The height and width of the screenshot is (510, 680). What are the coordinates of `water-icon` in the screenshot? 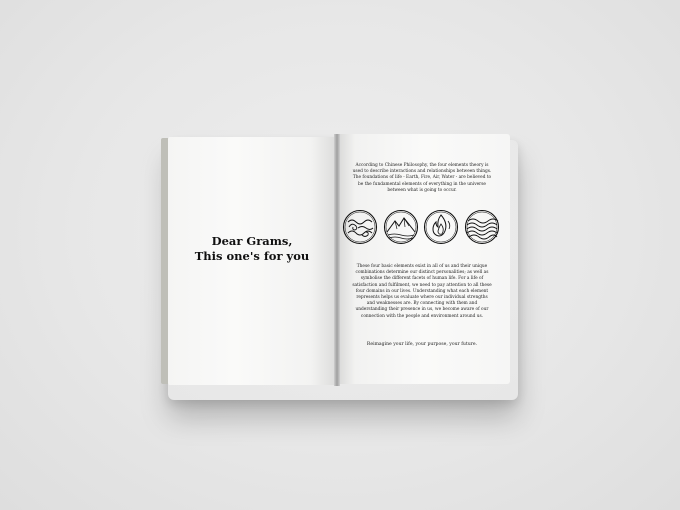 It's located at (482, 227).